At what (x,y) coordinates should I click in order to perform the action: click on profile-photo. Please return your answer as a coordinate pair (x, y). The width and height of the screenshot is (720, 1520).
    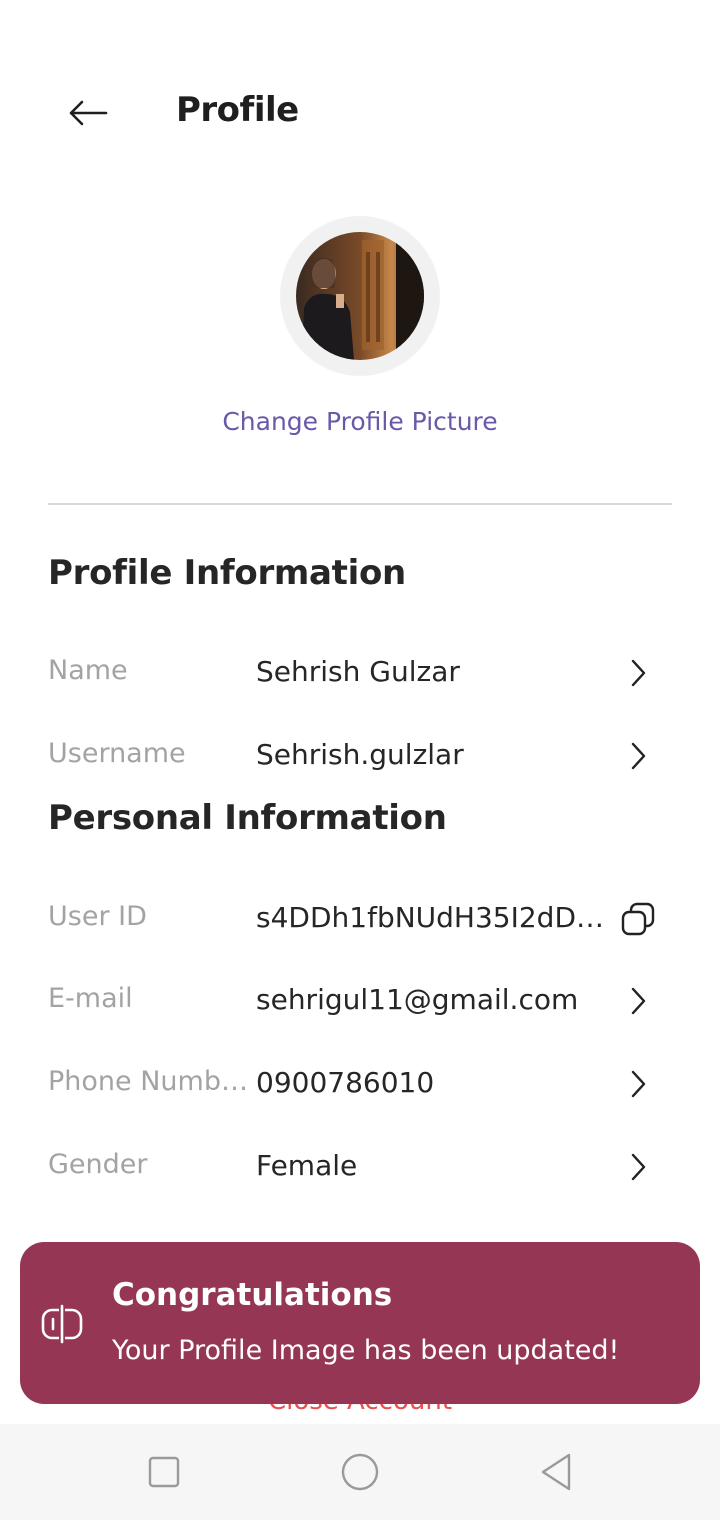
    Looking at the image, I should click on (360, 296).